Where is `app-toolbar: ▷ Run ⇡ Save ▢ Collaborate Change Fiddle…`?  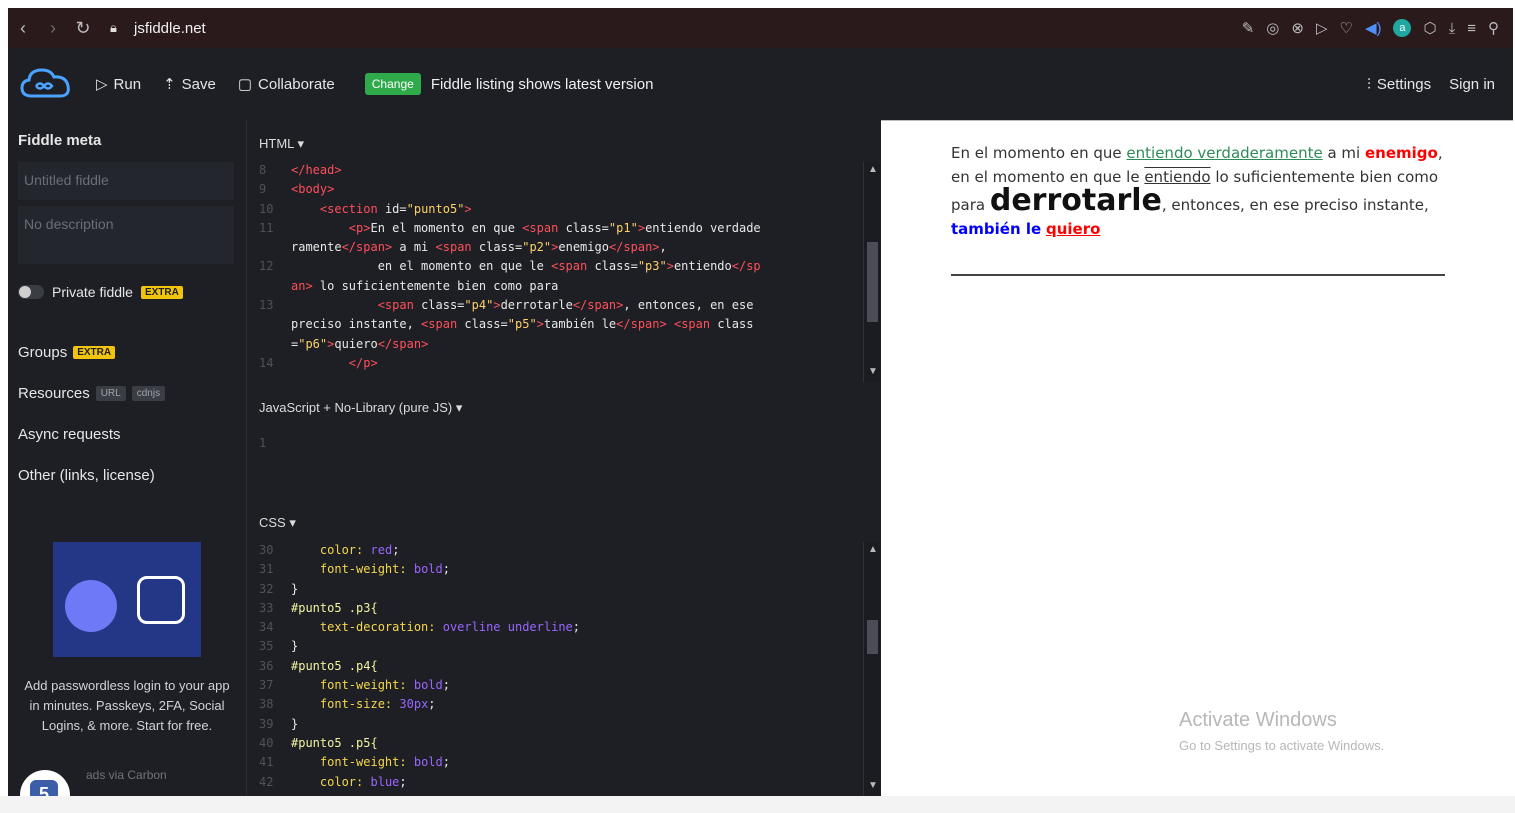 app-toolbar: ▷ Run ⇡ Save ▢ Collaborate Change Fiddle… is located at coordinates (760, 84).